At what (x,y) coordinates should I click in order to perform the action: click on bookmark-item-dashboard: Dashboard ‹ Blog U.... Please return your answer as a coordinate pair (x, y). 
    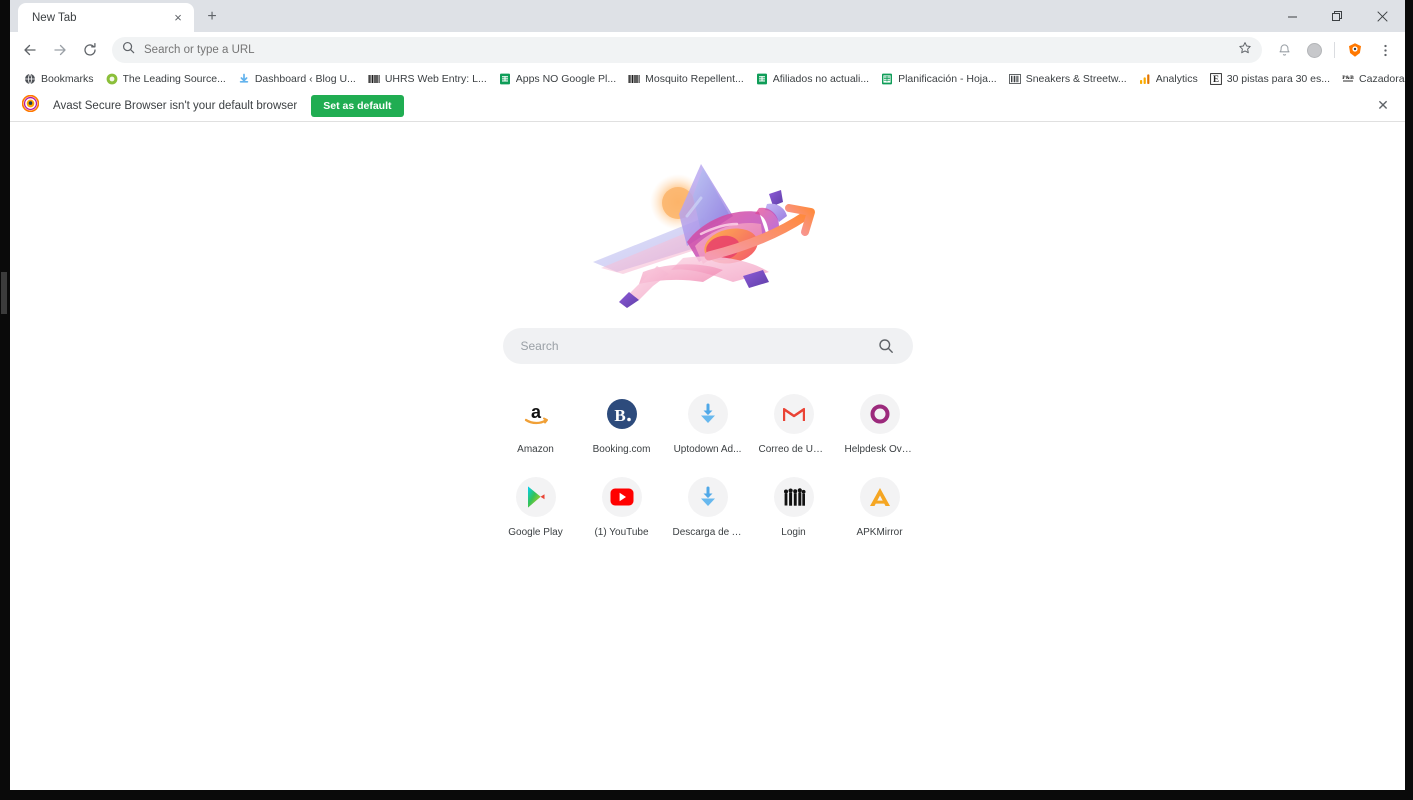
    Looking at the image, I should click on (297, 79).